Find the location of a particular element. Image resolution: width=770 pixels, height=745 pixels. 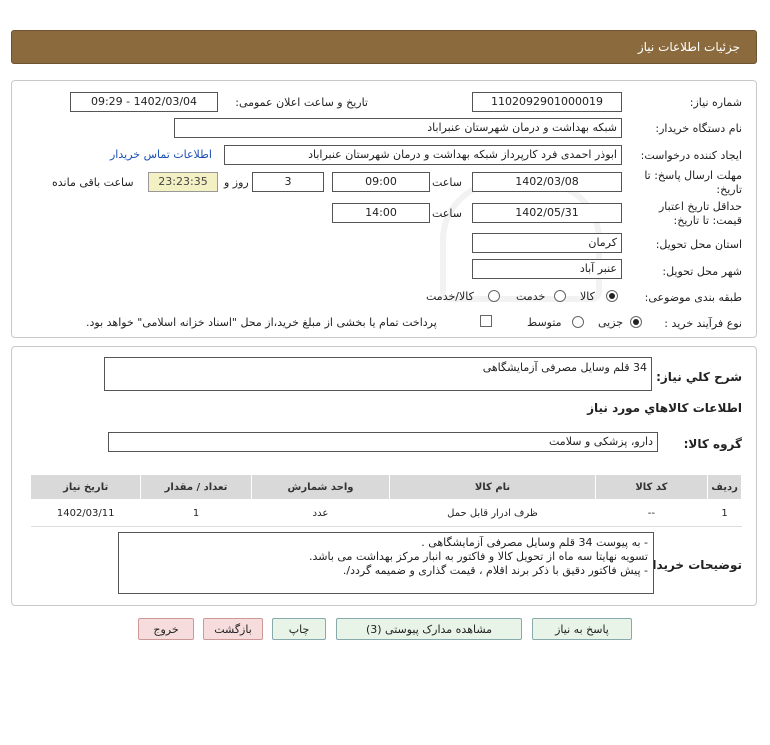

treasury-checkbox is located at coordinates (486, 321).